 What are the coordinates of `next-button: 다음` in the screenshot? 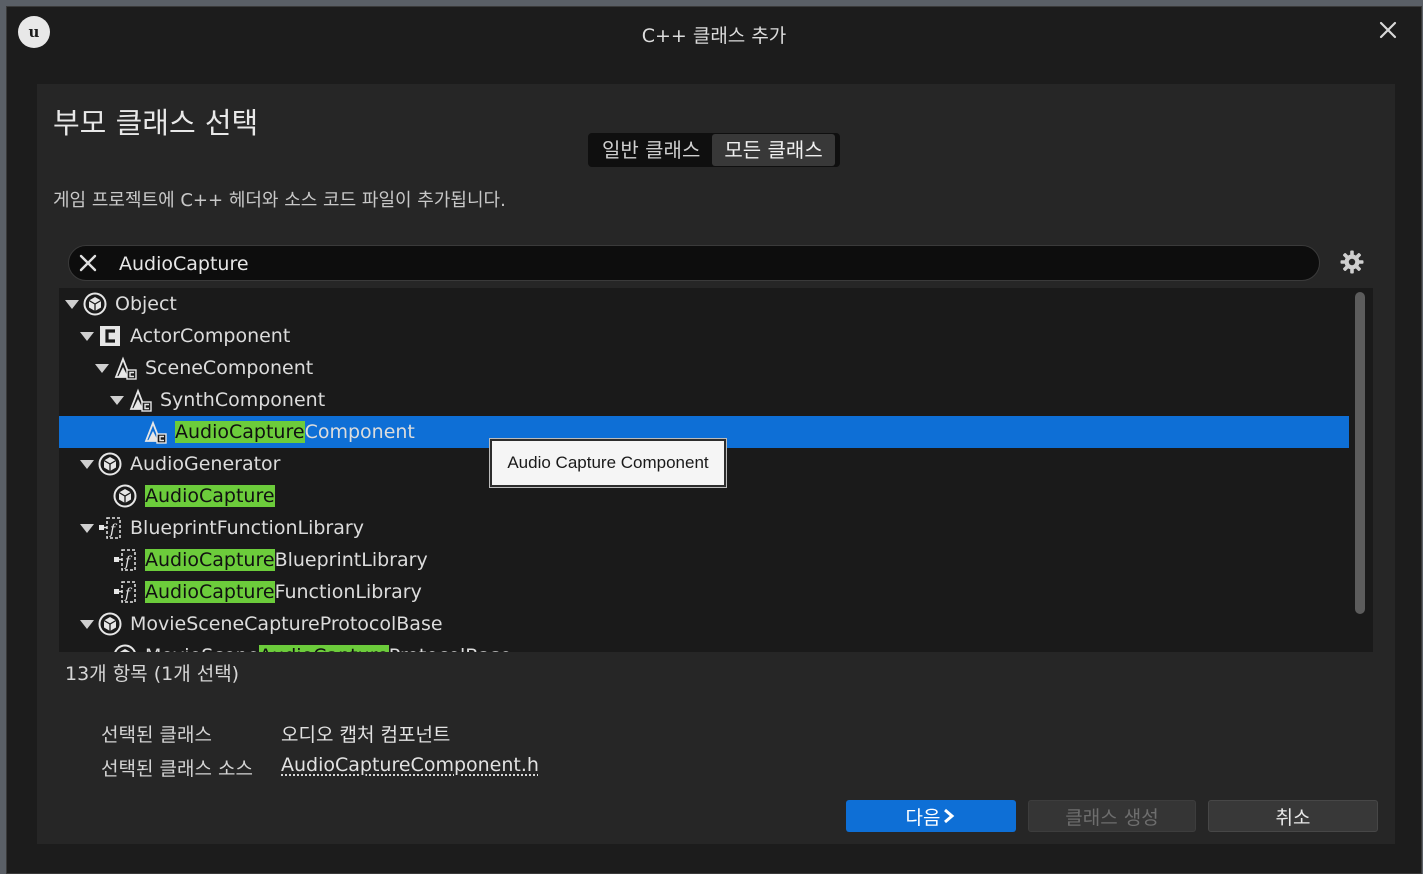 It's located at (931, 816).